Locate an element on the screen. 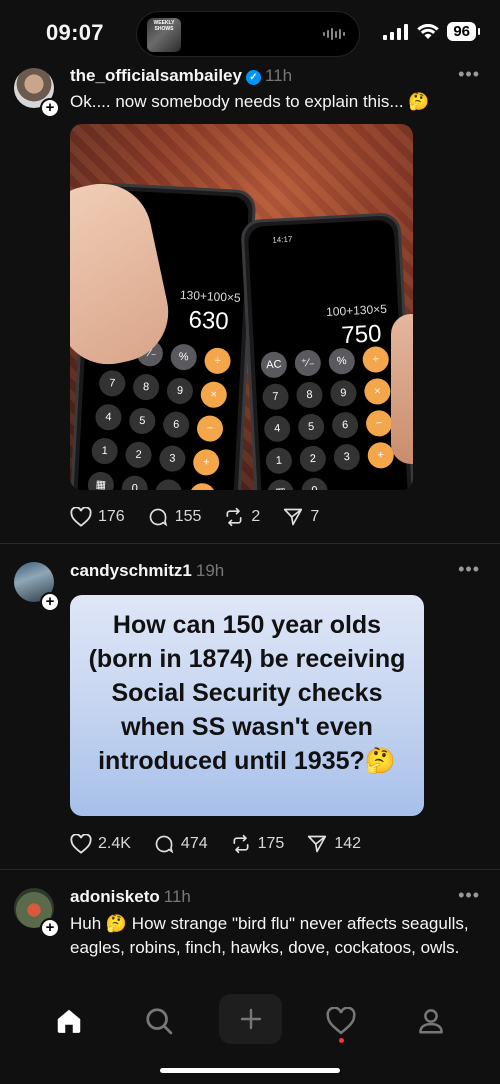 This screenshot has width=500, height=1084. reply-count: 155 is located at coordinates (188, 516).